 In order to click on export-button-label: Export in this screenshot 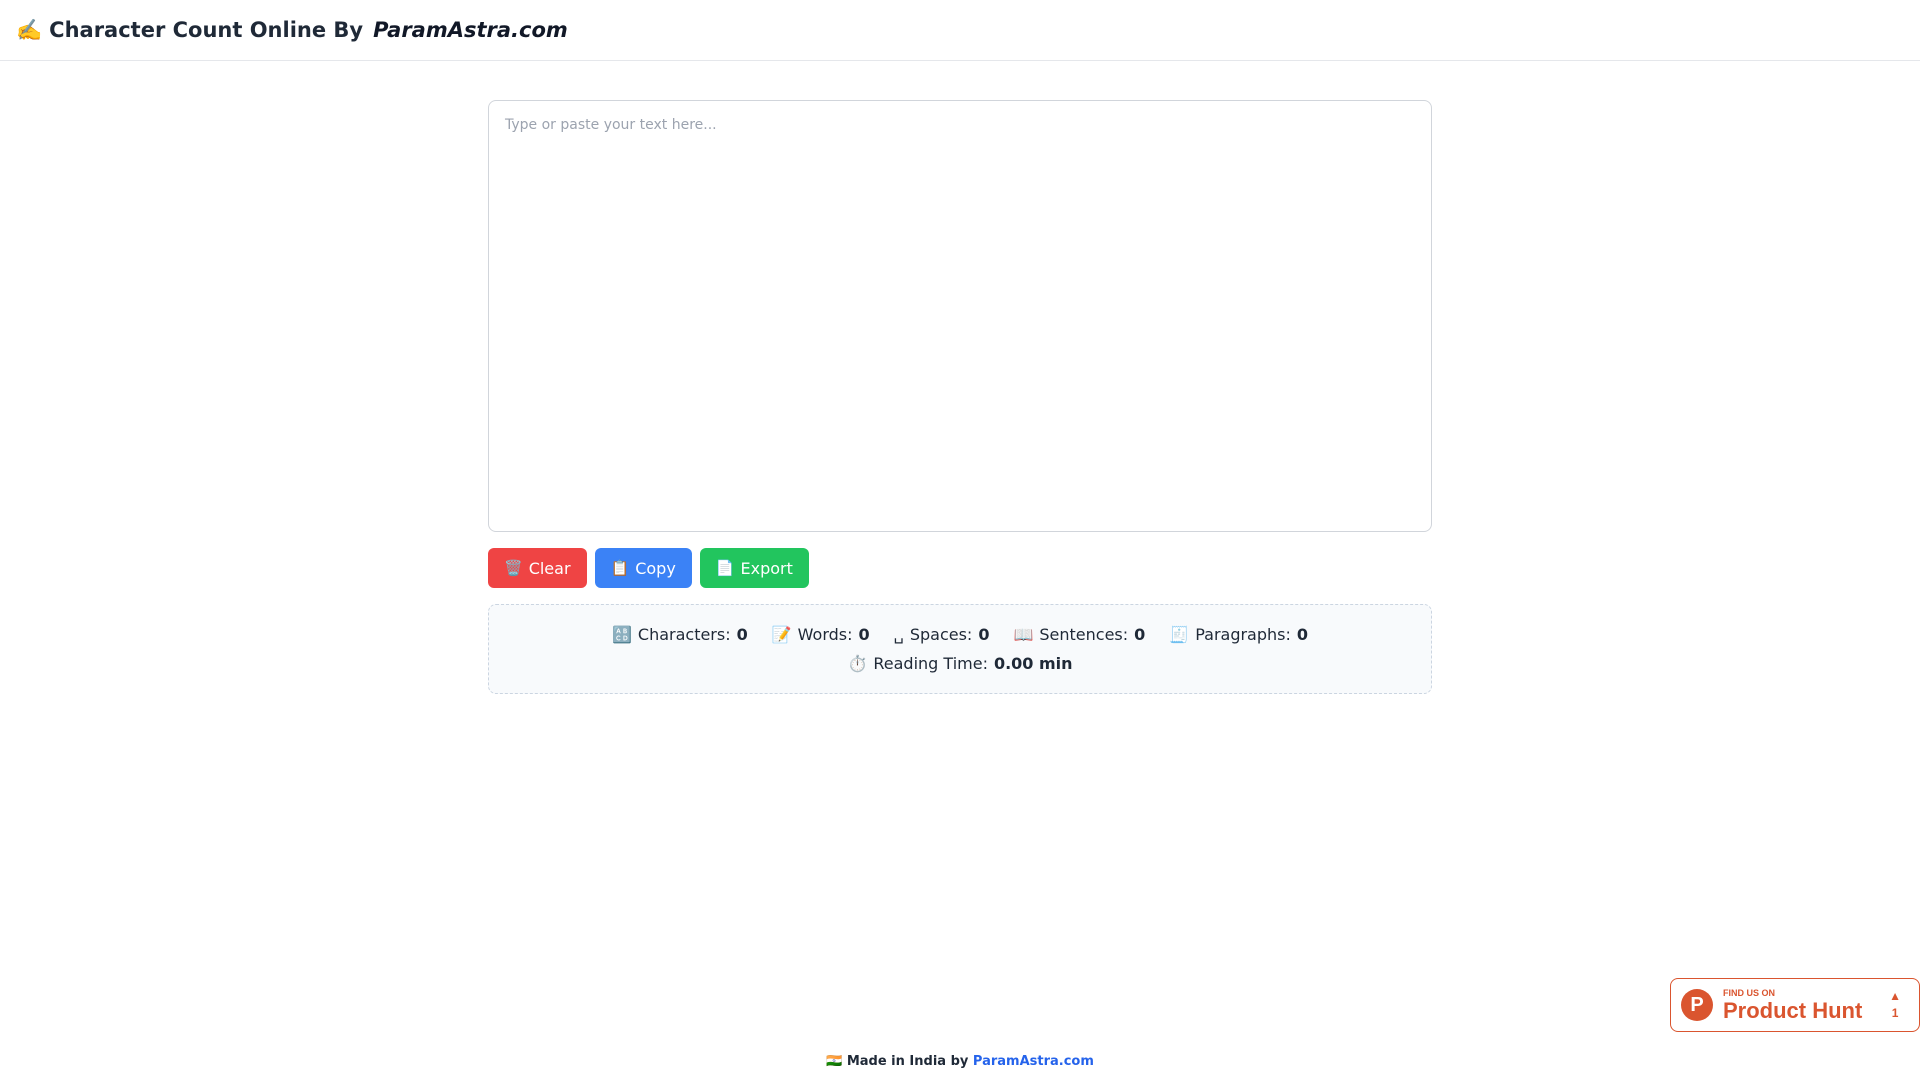, I will do `click(766, 568)`.